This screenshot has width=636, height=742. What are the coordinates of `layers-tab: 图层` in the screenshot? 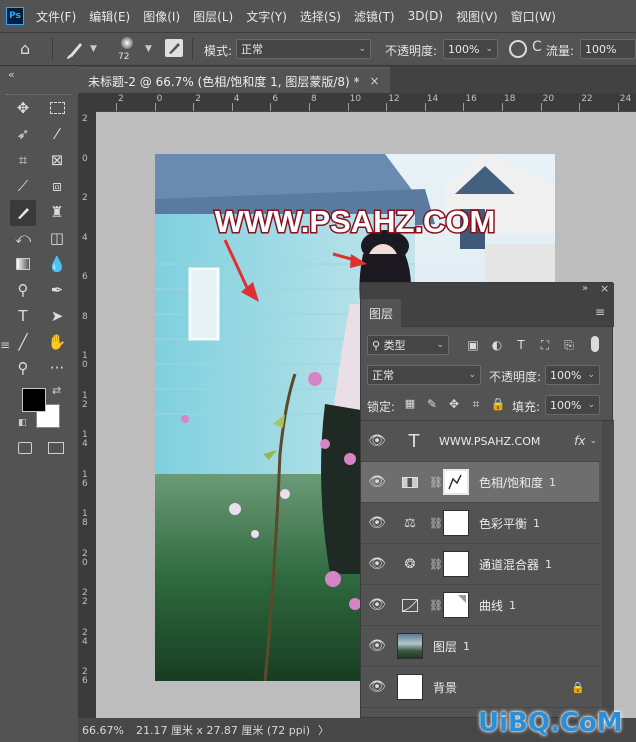 It's located at (381, 313).